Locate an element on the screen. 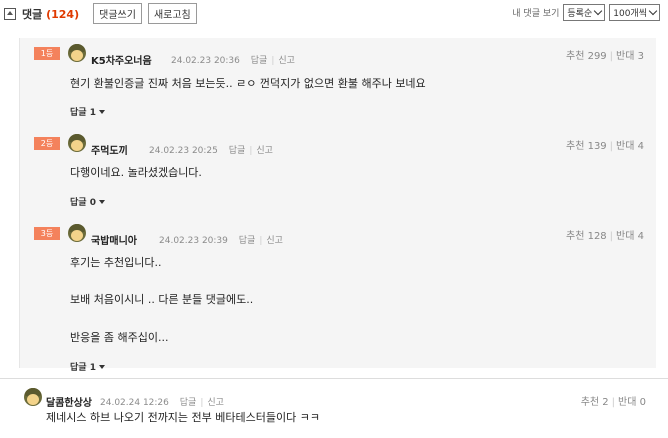 The height and width of the screenshot is (438, 668). toolbar-left: 댓글 (124) 댓글쓰기 새로고침 is located at coordinates (98, 13).